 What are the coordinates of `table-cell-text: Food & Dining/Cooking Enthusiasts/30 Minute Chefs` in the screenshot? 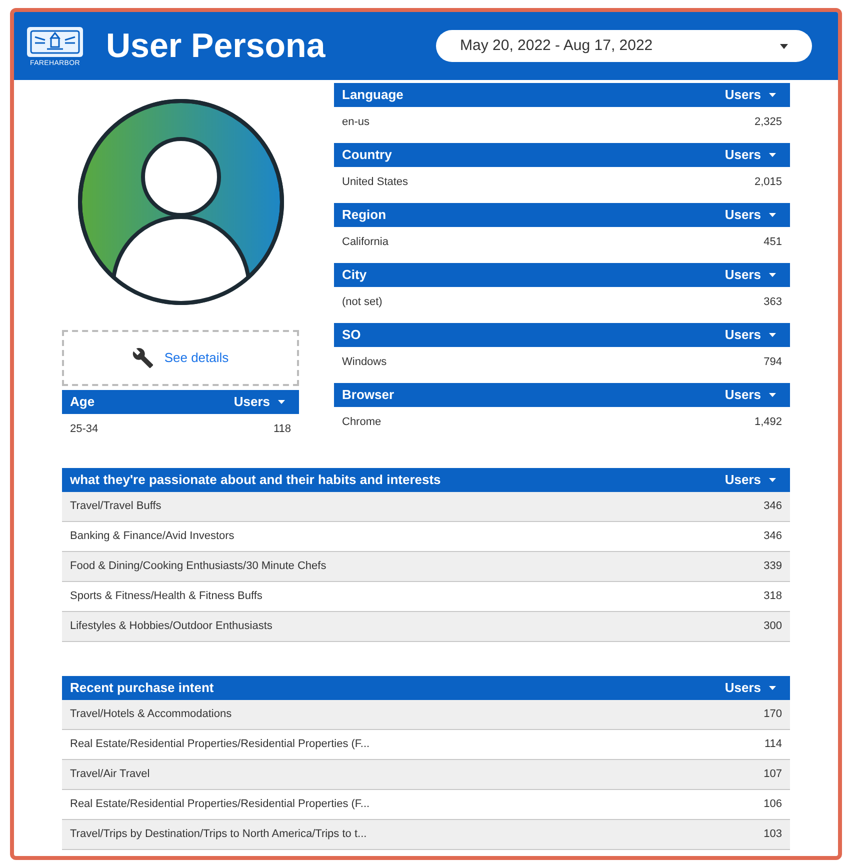 It's located at (198, 566).